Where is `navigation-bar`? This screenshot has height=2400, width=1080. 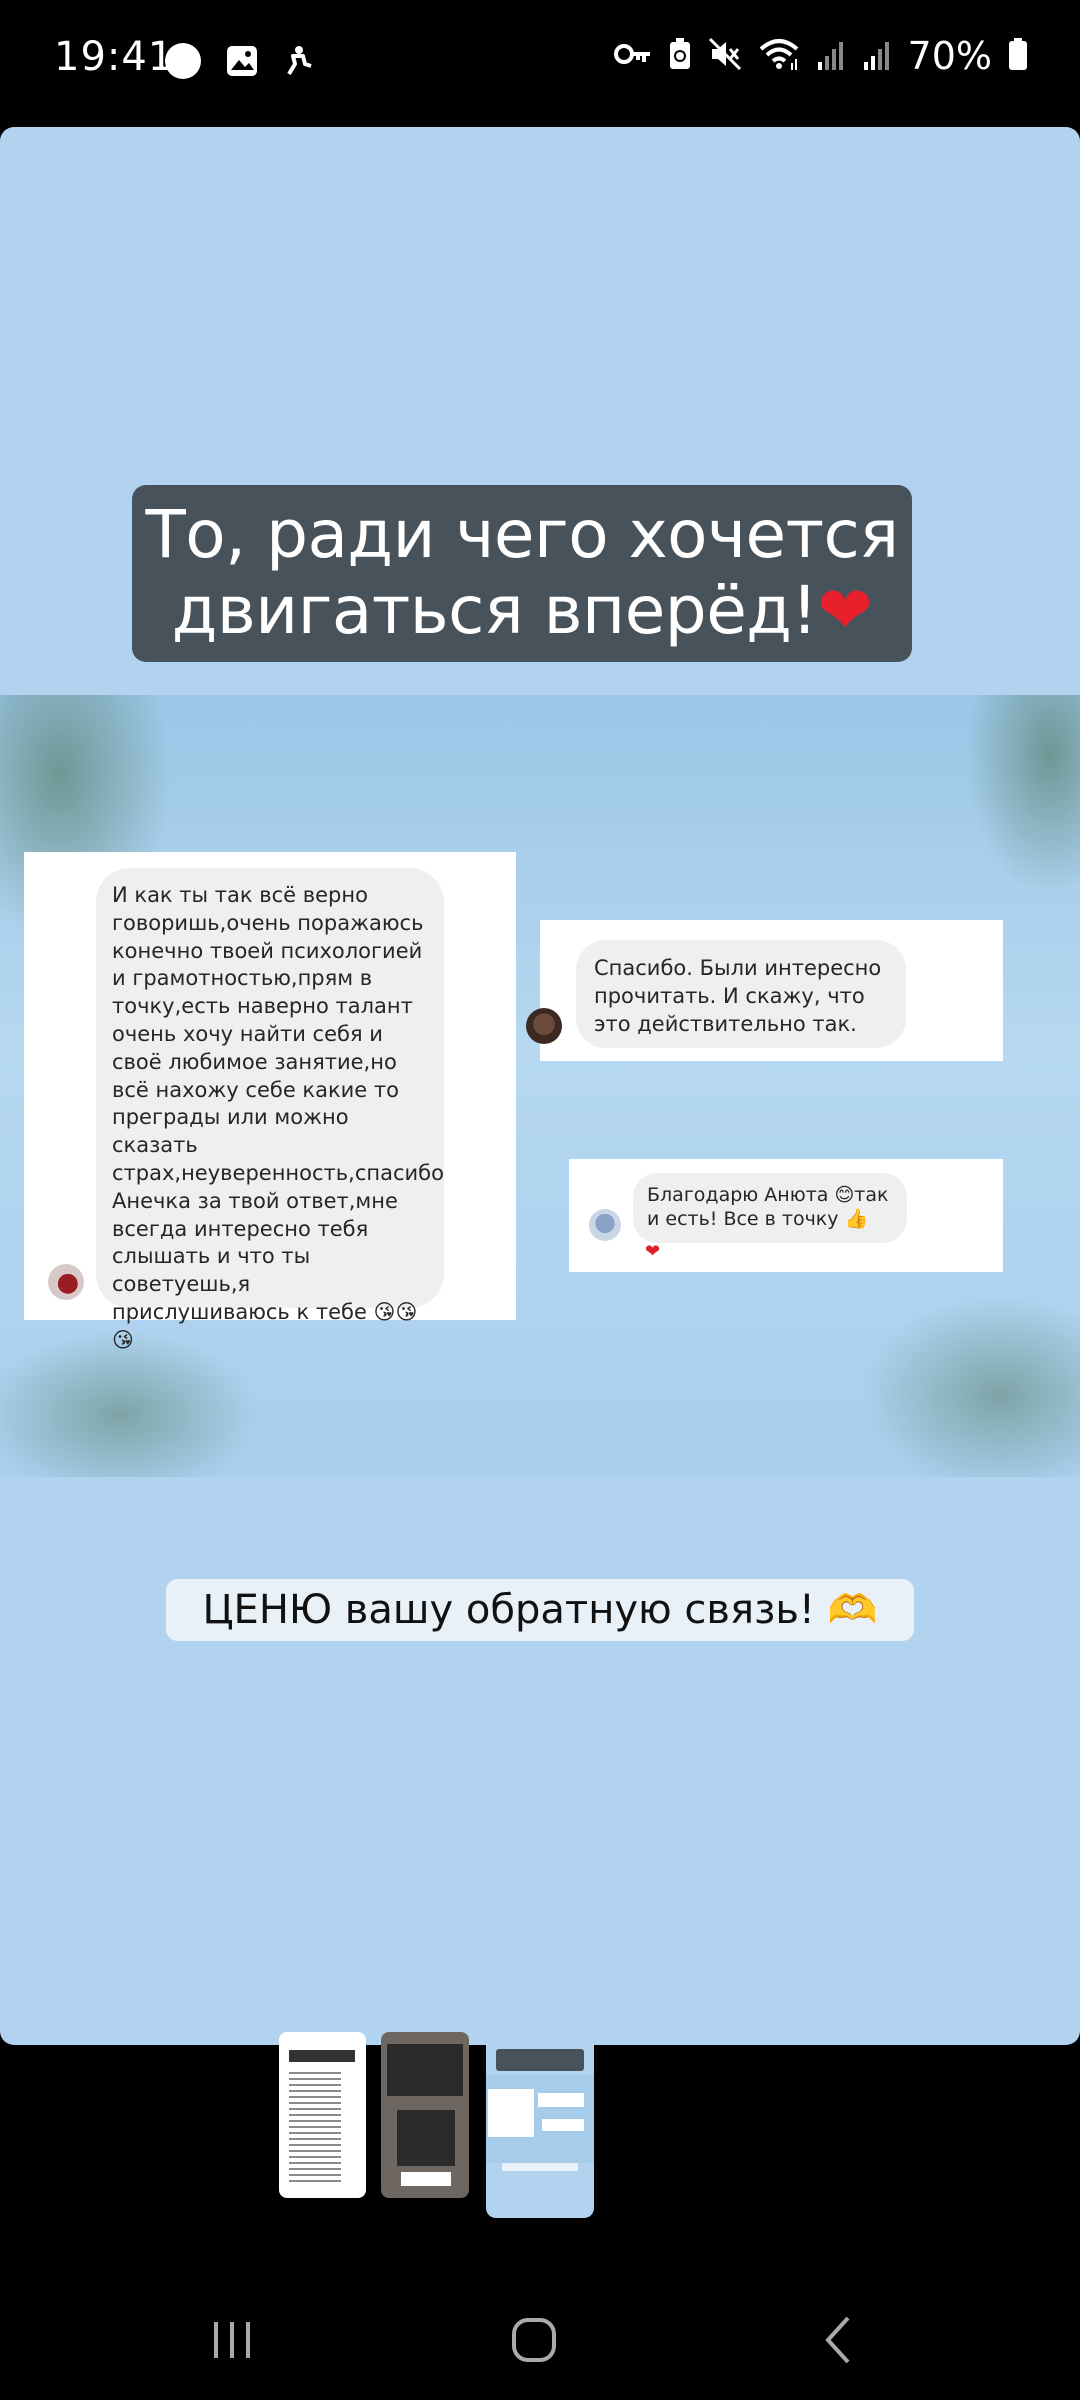
navigation-bar is located at coordinates (540, 2335).